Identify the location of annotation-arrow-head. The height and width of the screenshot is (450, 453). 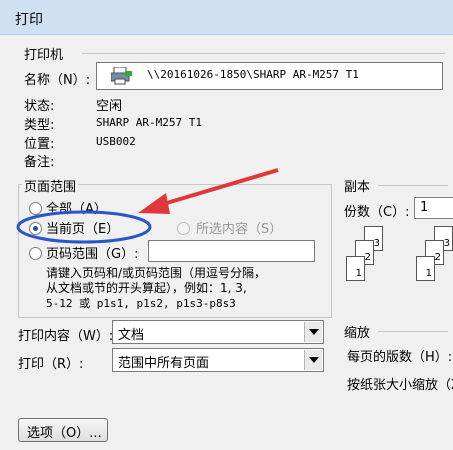
(154, 203).